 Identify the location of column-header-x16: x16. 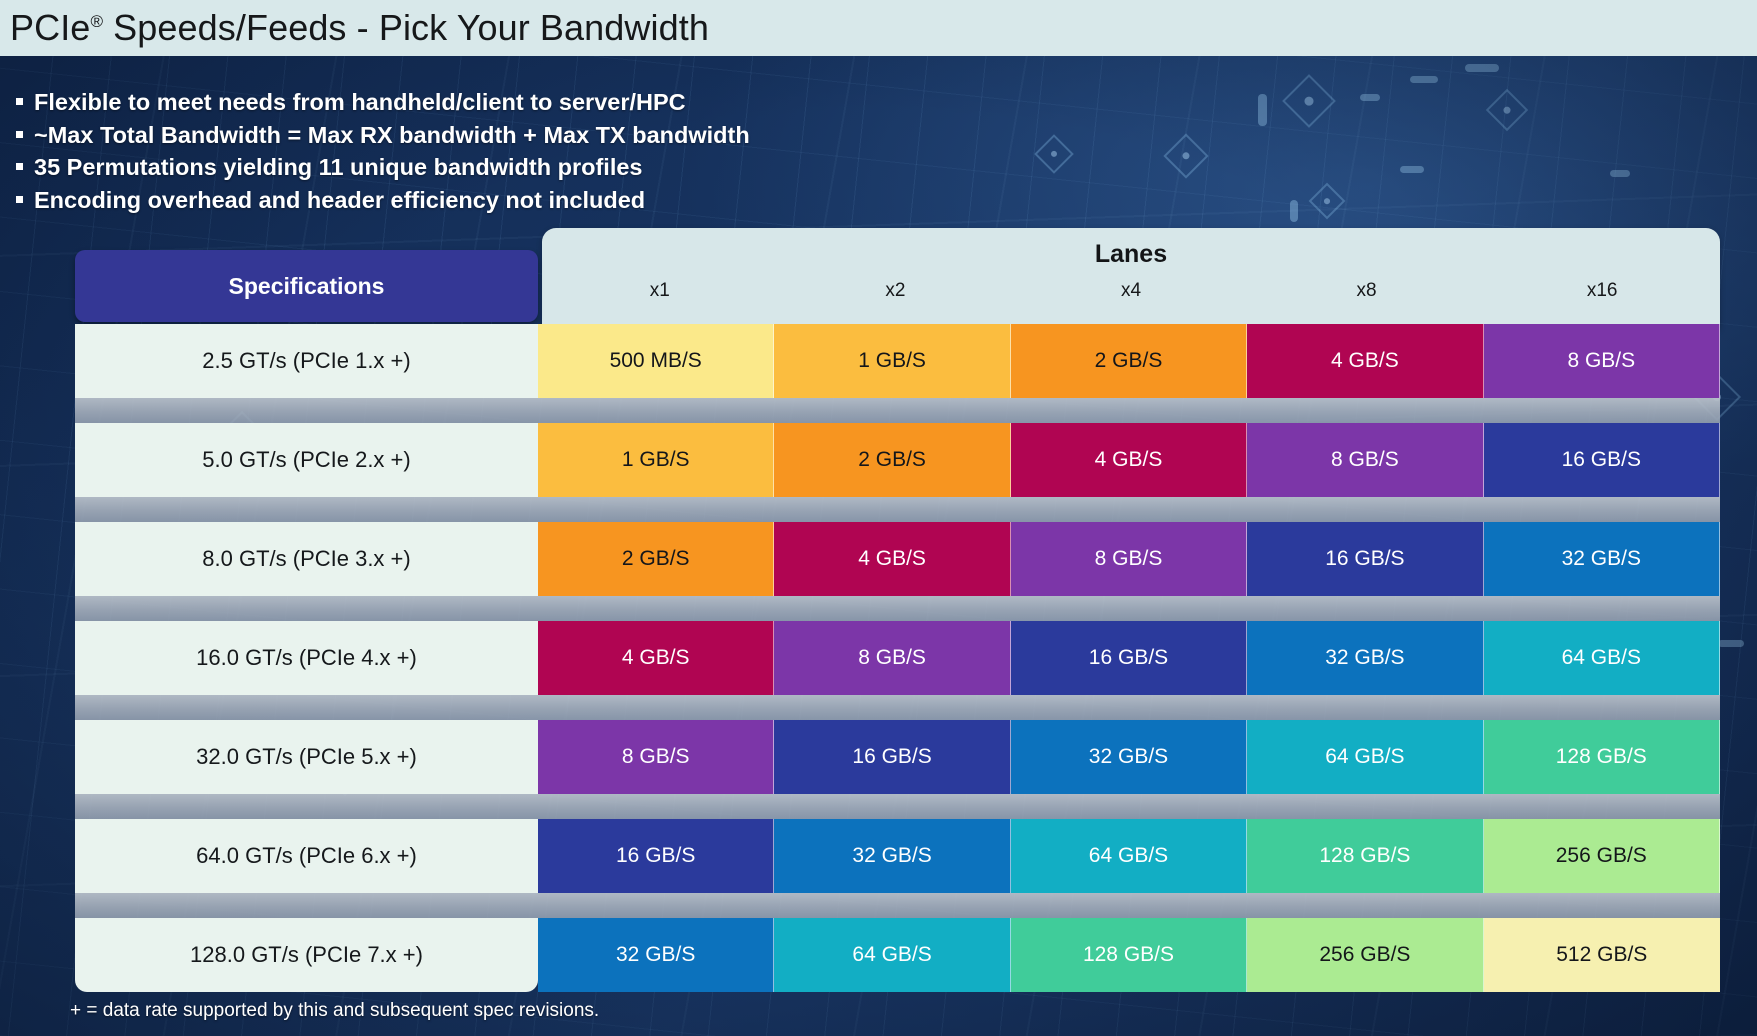
(1602, 290).